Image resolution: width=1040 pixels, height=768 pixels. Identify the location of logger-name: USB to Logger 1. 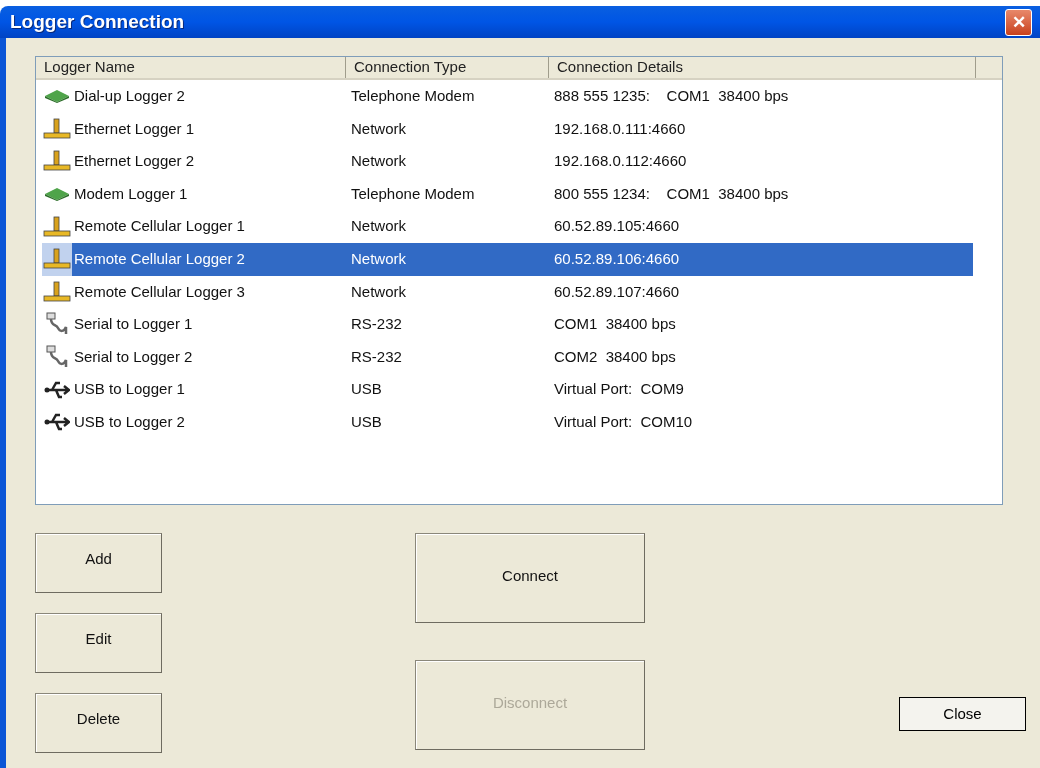
(129, 389).